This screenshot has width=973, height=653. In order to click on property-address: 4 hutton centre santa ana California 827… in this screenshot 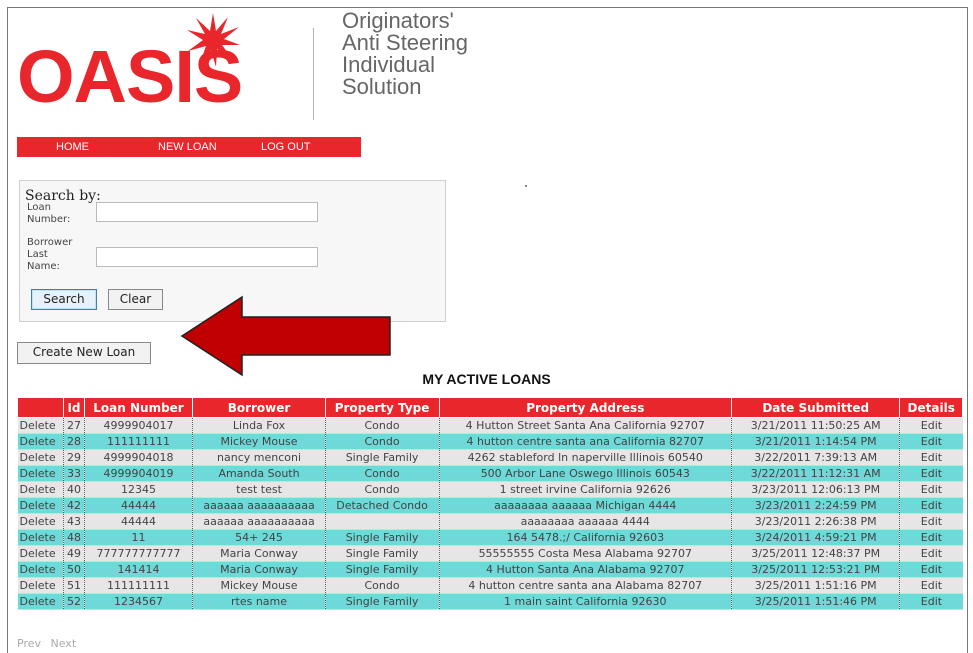, I will do `click(585, 441)`.